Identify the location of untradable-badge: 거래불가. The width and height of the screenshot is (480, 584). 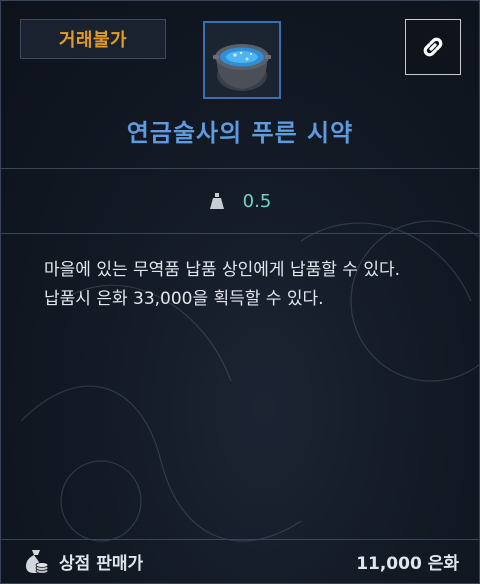
(93, 39).